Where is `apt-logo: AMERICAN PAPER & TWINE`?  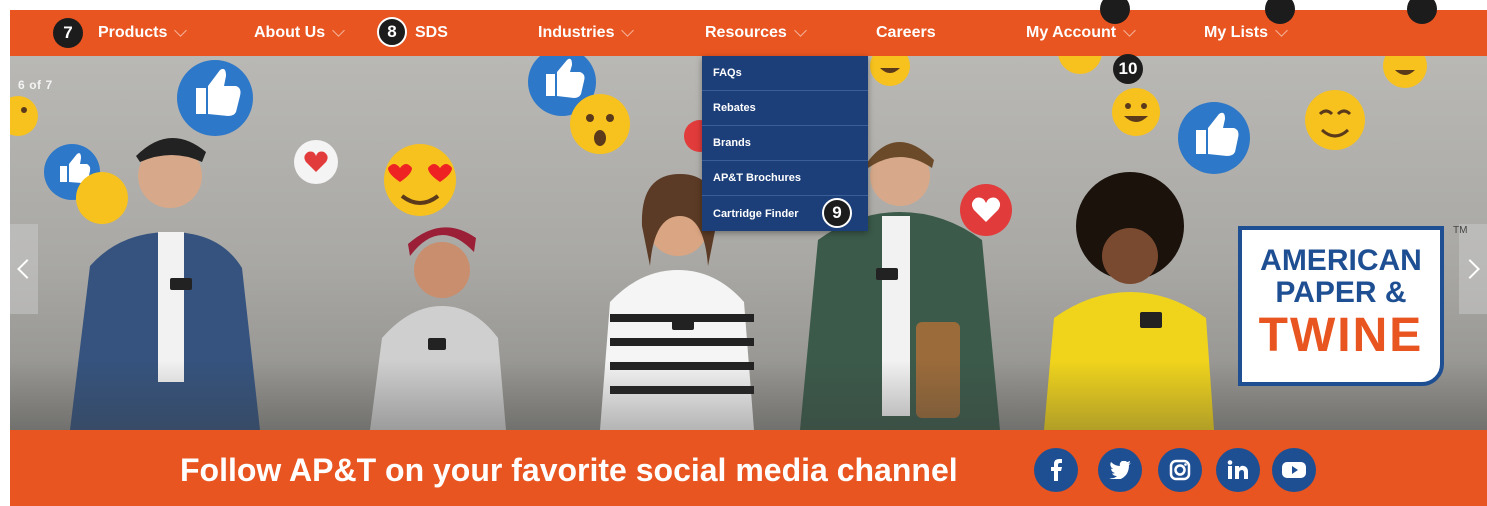
apt-logo: AMERICAN PAPER & TWINE is located at coordinates (1341, 306).